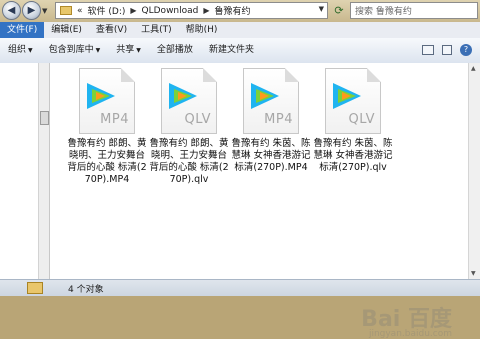  Describe the element at coordinates (474, 171) in the screenshot. I see `content-scrollbar: ▲ ▼` at that location.